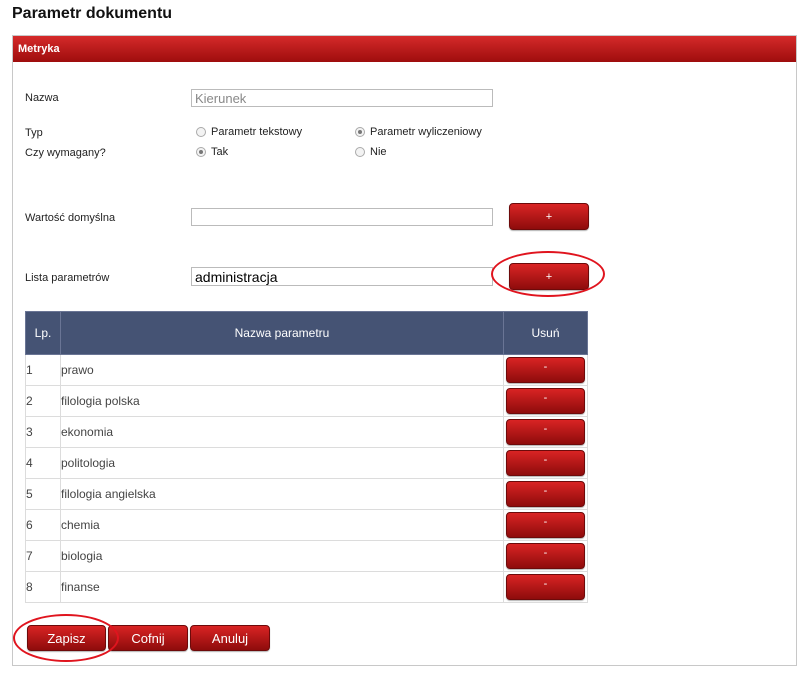 Image resolution: width=806 pixels, height=677 pixels. I want to click on row-name: politologia, so click(282, 463).